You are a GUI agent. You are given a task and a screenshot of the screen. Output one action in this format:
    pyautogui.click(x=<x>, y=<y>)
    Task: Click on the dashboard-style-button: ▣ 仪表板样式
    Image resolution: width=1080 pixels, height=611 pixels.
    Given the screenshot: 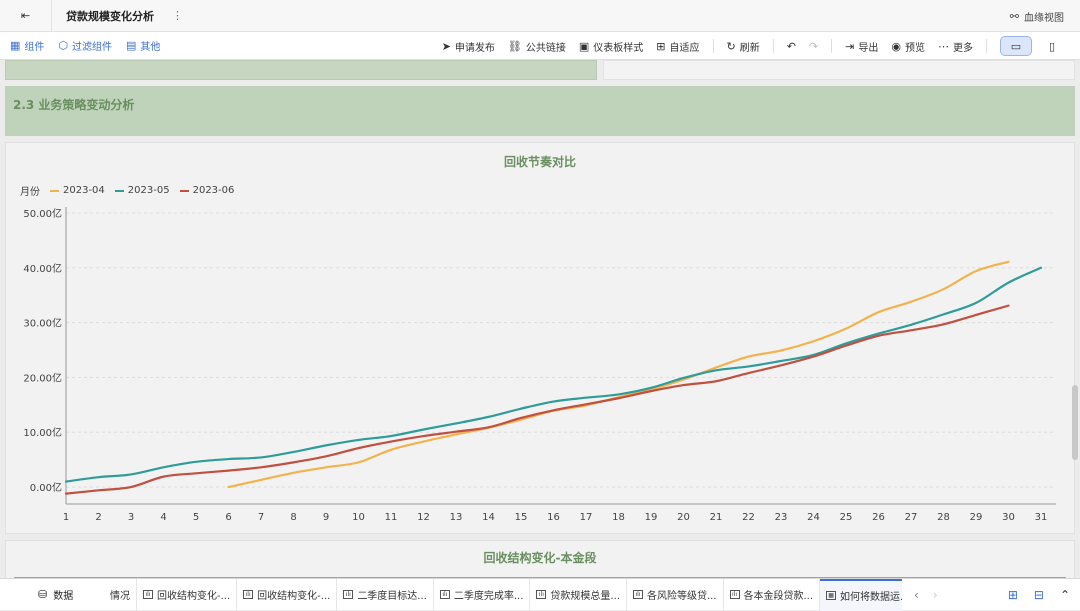 What is the action you would take?
    pyautogui.click(x=611, y=46)
    